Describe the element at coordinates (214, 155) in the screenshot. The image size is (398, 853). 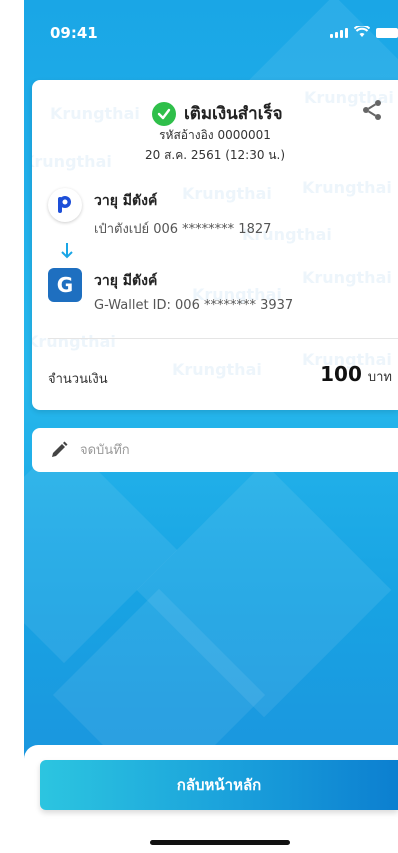
I see `transaction-datetime: 20 ส.ค. 2561 (12:30 น.)` at that location.